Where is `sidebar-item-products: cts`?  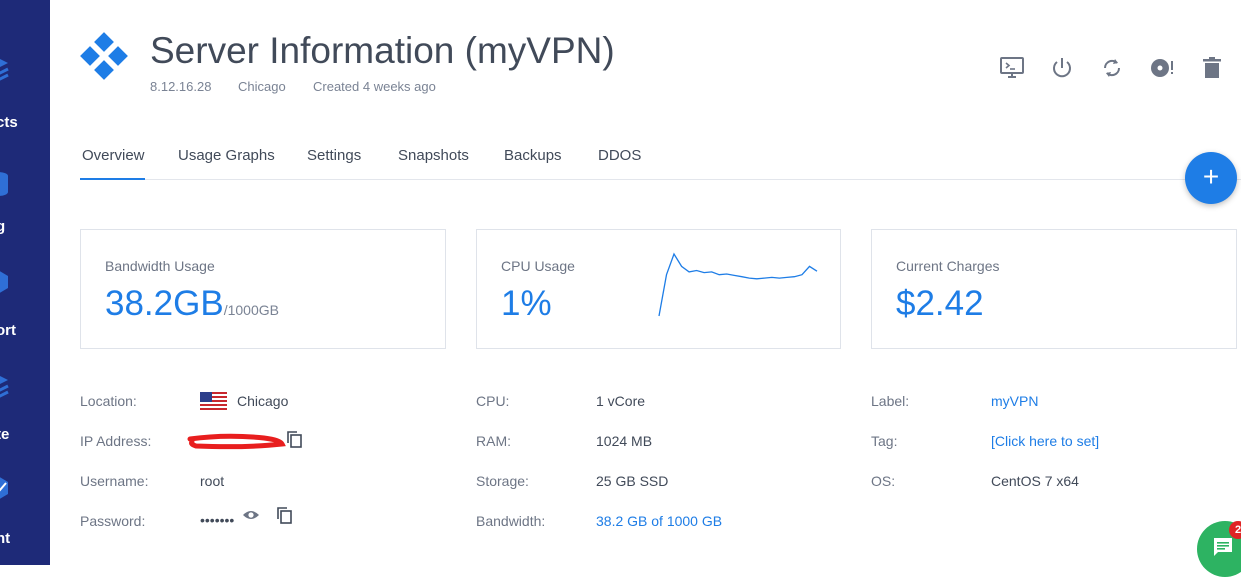
sidebar-item-products: cts is located at coordinates (25, 100).